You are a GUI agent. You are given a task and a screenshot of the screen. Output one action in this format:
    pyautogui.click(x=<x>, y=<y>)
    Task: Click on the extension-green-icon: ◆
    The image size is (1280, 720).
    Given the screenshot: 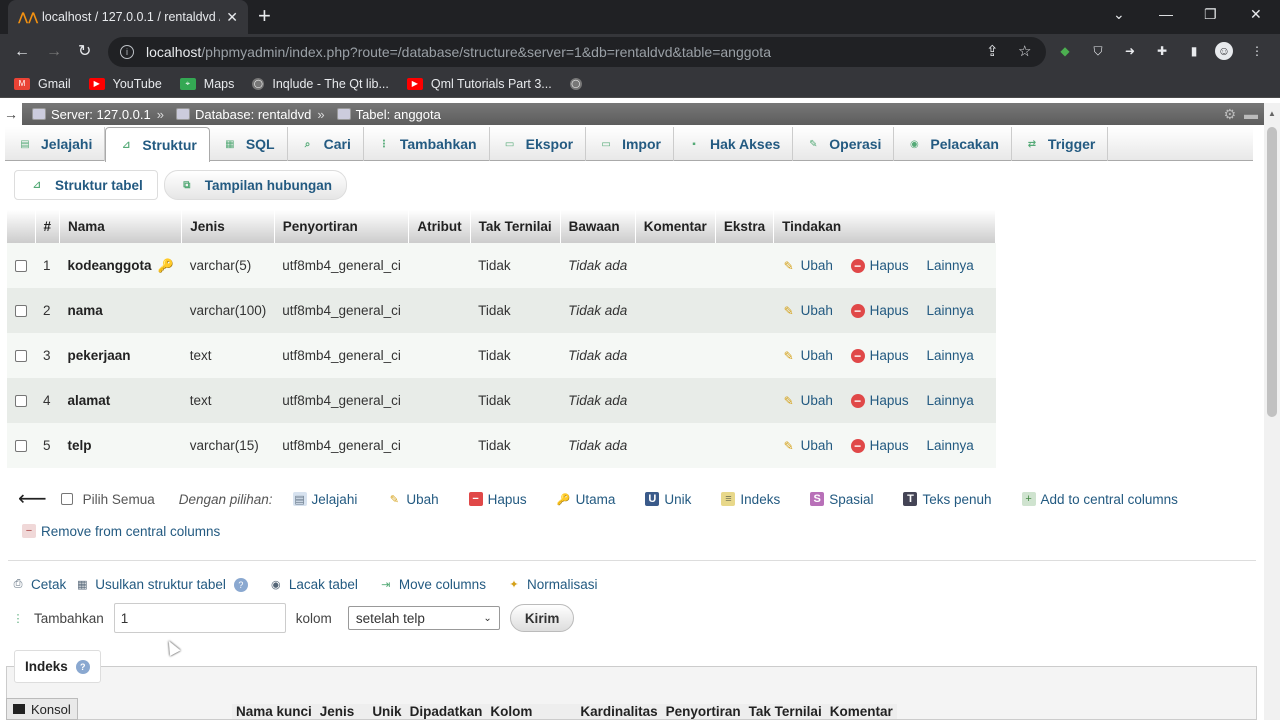 What is the action you would take?
    pyautogui.click(x=1065, y=51)
    